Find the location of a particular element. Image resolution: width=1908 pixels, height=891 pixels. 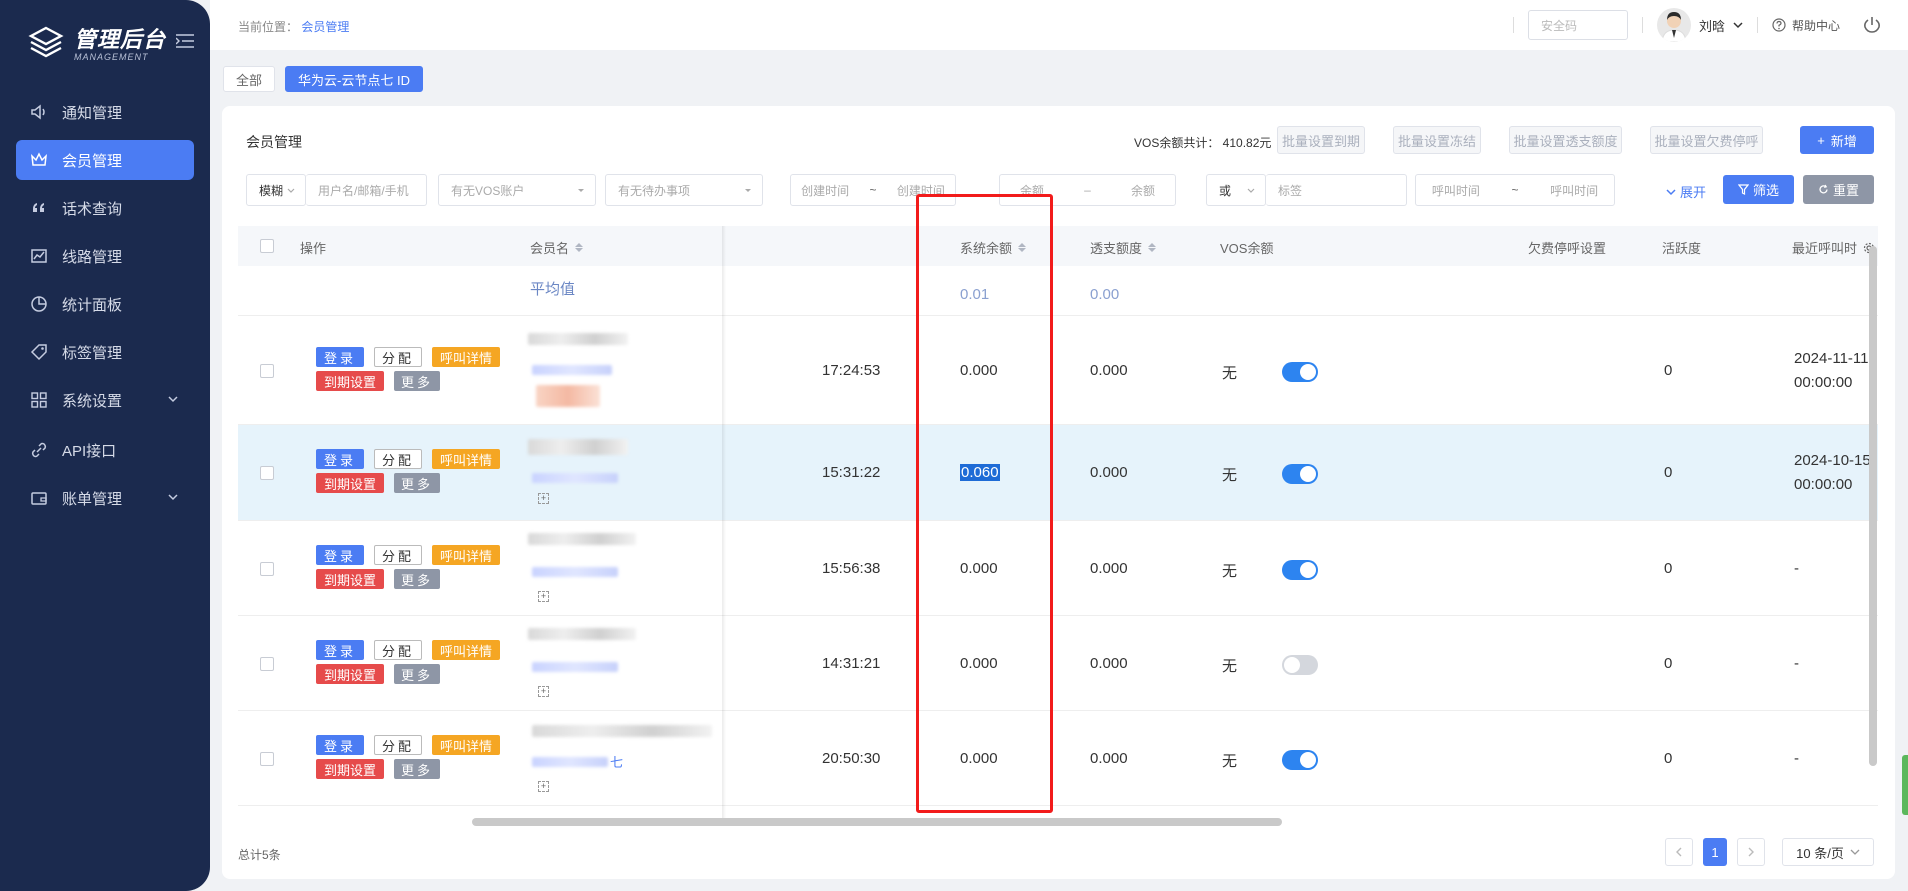

horizontal-scrollbar is located at coordinates (1172, 822).